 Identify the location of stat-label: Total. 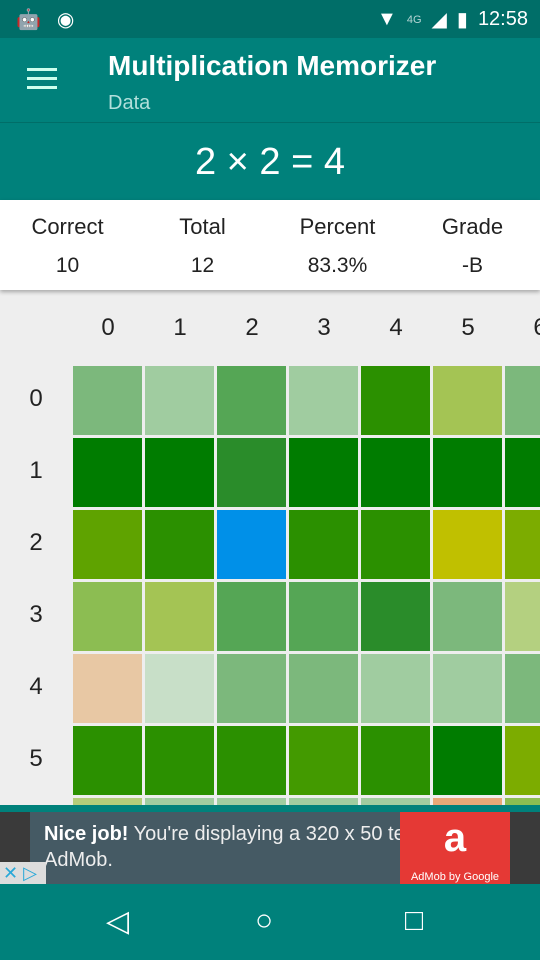
(202, 226).